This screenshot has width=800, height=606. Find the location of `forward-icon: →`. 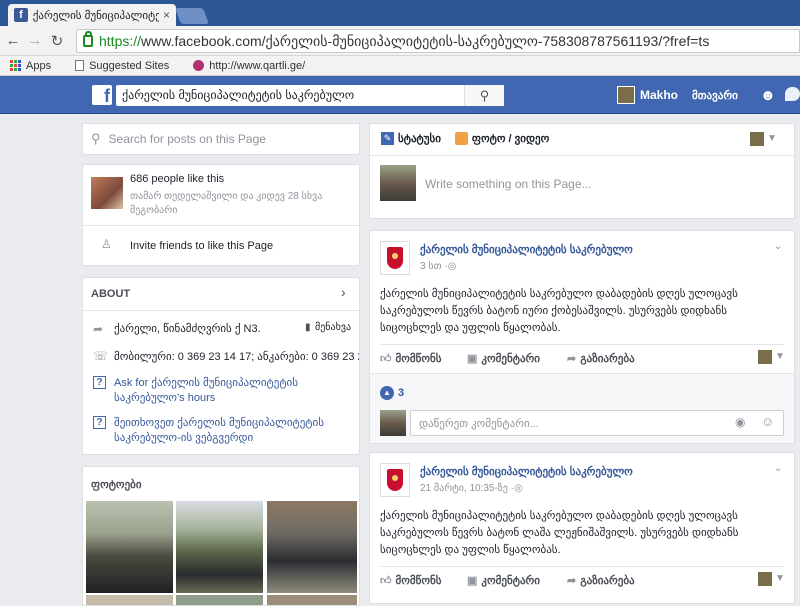

forward-icon: → is located at coordinates (35, 40).